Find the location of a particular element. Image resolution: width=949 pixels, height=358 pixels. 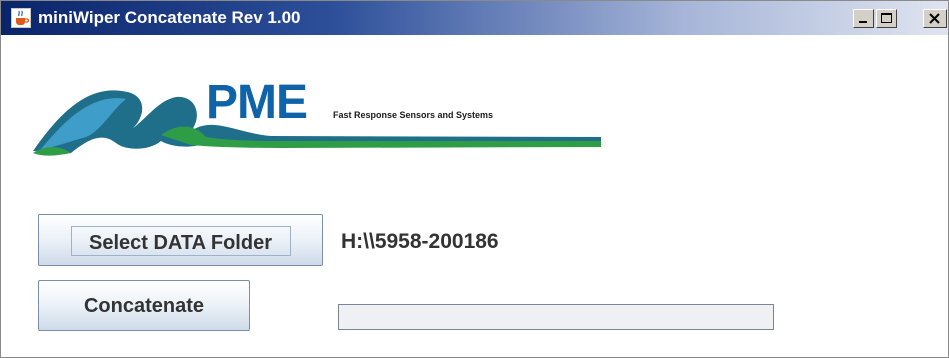

wave-logo is located at coordinates (317, 123).